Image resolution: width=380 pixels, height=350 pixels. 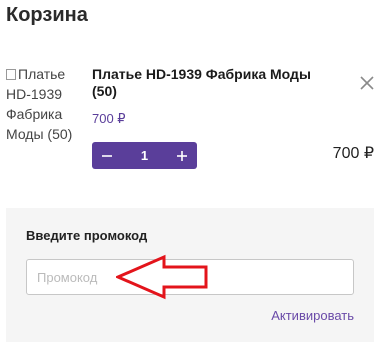 What do you see at coordinates (162, 277) in the screenshot?
I see `annotation-arrow-icon` at bounding box center [162, 277].